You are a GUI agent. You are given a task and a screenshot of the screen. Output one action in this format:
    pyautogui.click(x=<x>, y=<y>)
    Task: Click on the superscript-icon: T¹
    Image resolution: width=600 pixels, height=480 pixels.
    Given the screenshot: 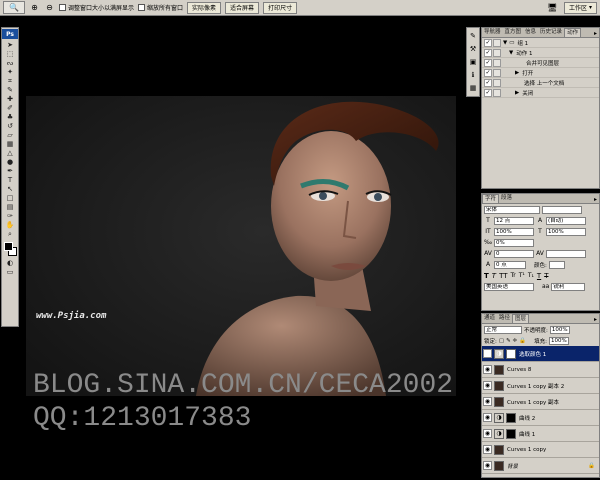 What is the action you would take?
    pyautogui.click(x=522, y=275)
    